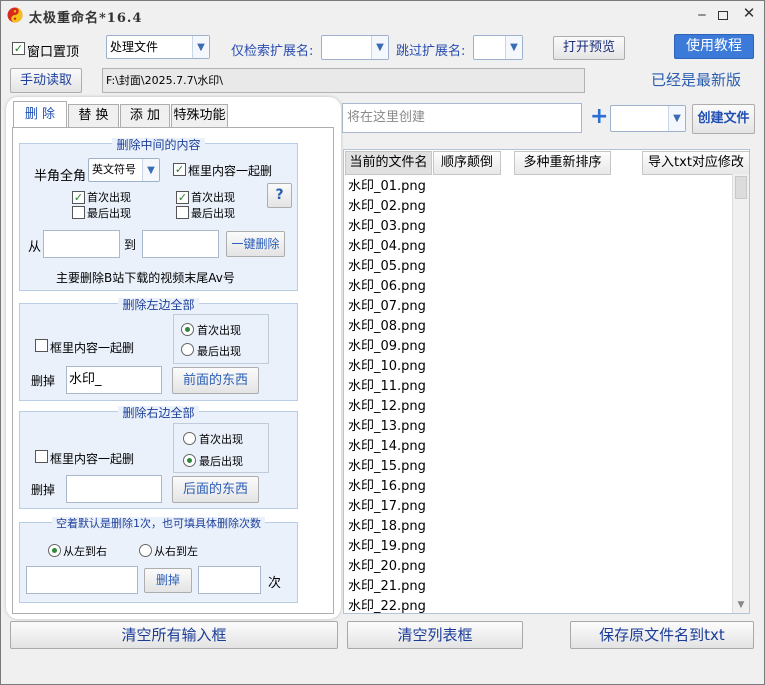 The height and width of the screenshot is (685, 765). Describe the element at coordinates (387, 427) in the screenshot. I see `list-item: 水印_13.png` at that location.